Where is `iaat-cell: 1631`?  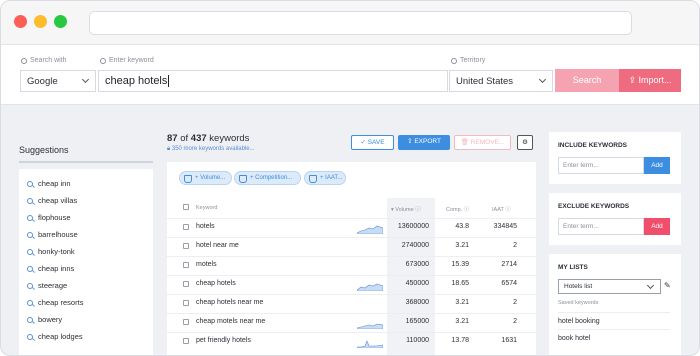
iaat-cell: 1631 is located at coordinates (509, 340).